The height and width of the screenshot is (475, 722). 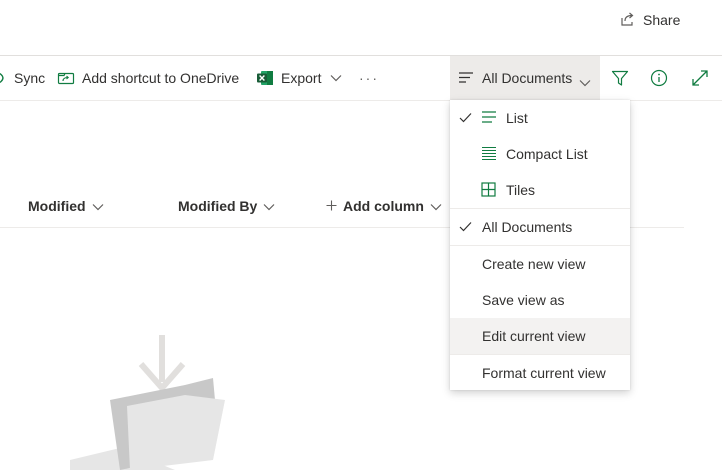 I want to click on menu-item-label: List, so click(x=517, y=118).